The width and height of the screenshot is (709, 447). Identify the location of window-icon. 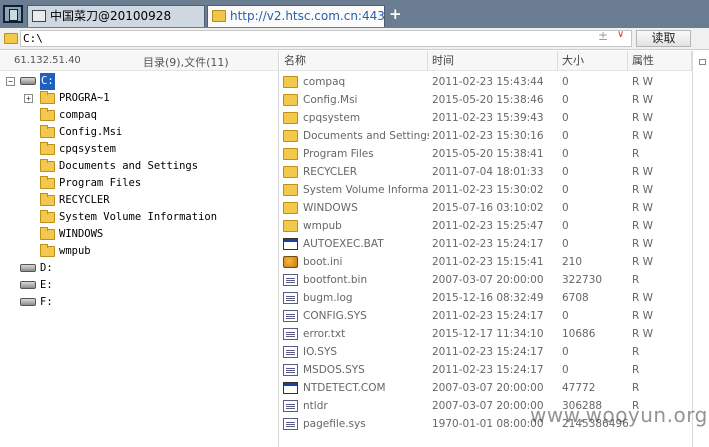
(39, 16).